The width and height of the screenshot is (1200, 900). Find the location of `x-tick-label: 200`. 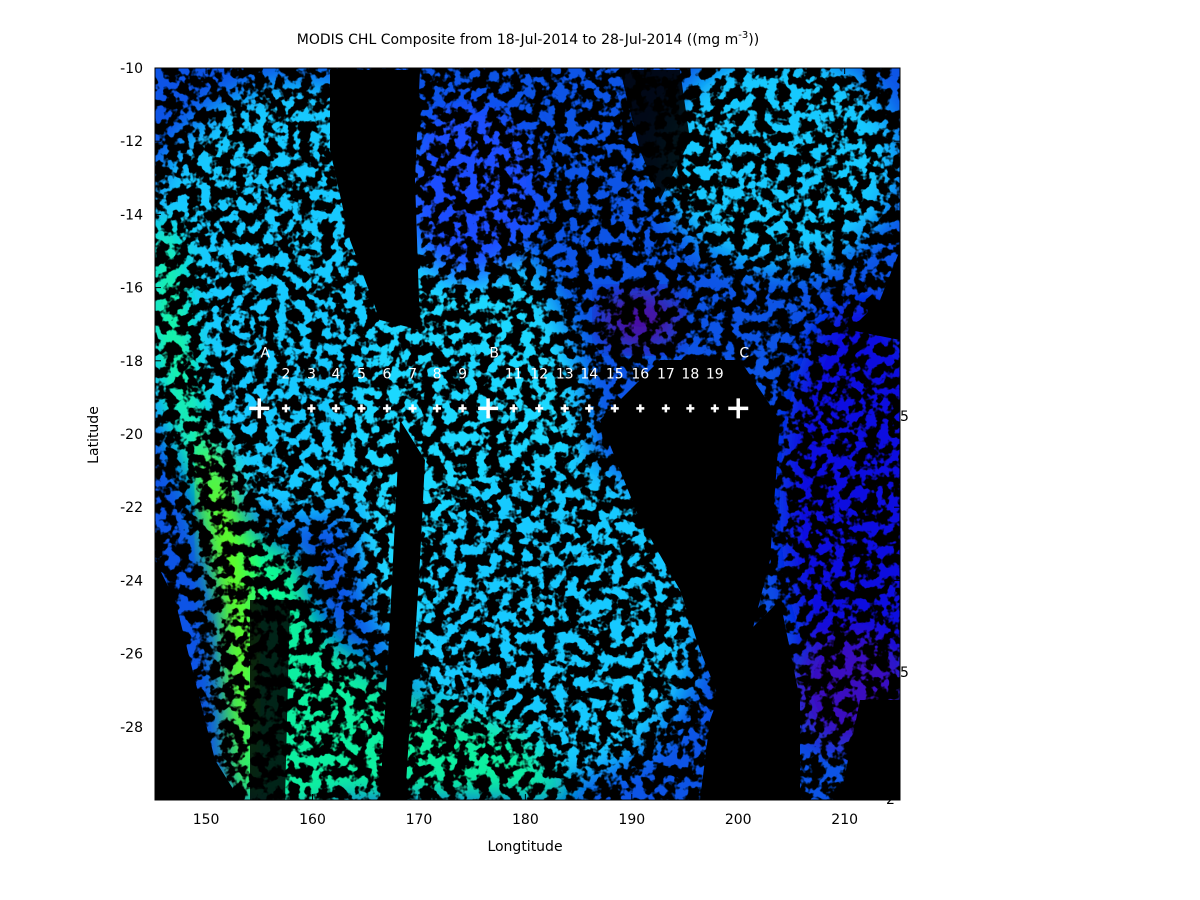

x-tick-label: 200 is located at coordinates (738, 820).